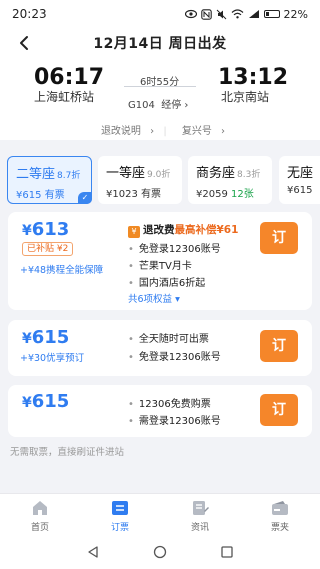 The image size is (320, 569). I want to click on stops-link: 经停 ›, so click(174, 105).